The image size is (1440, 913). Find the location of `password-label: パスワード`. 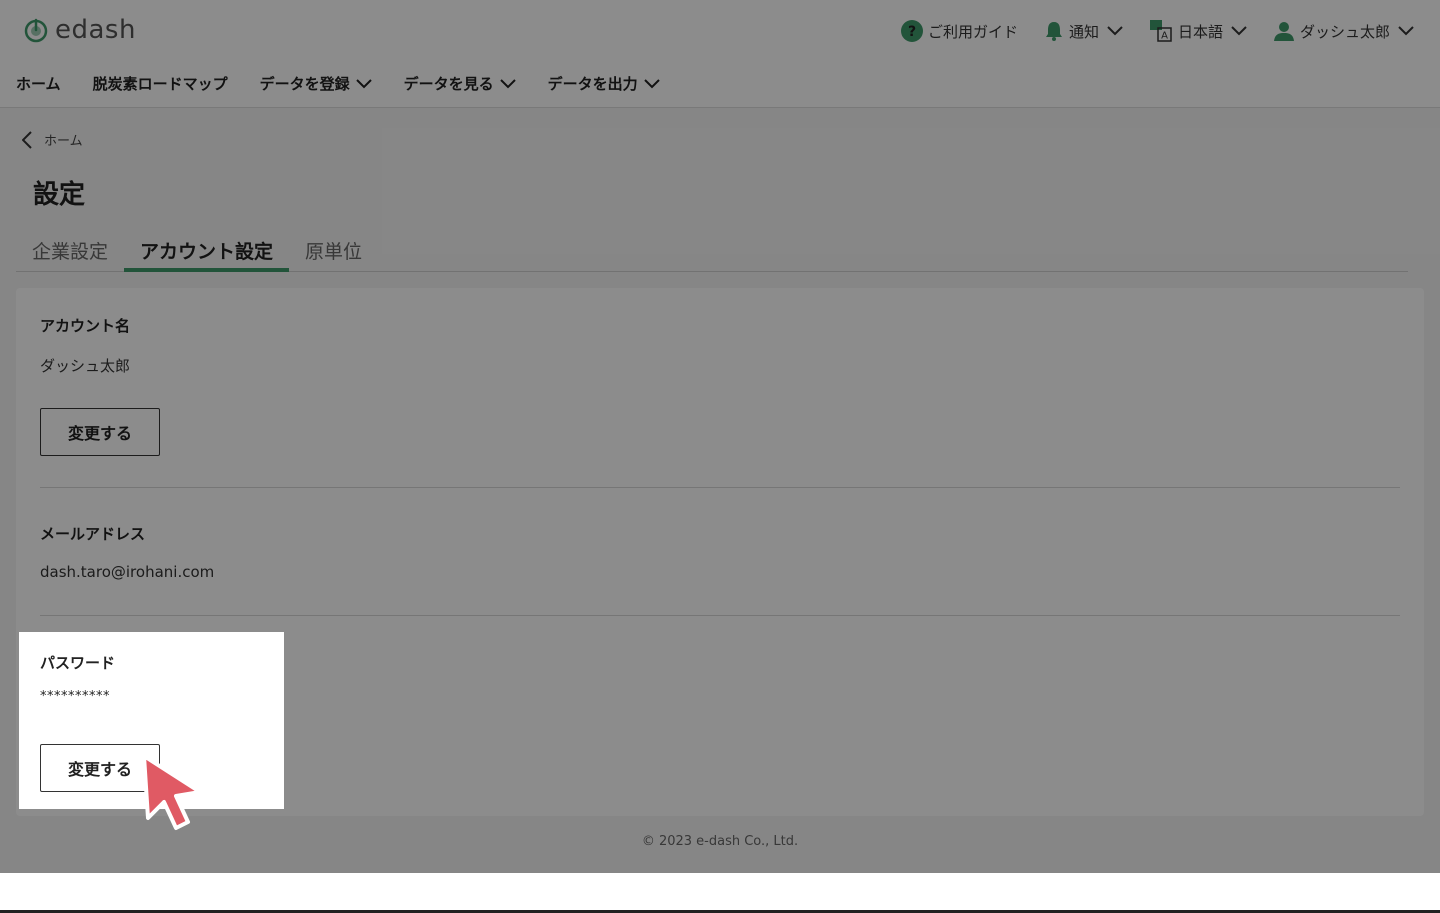

password-label: パスワード is located at coordinates (78, 663).